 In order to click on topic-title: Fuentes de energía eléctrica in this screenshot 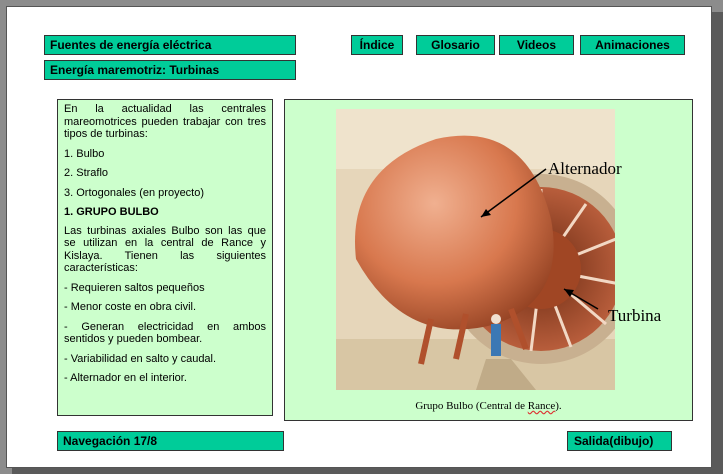, I will do `click(170, 45)`.